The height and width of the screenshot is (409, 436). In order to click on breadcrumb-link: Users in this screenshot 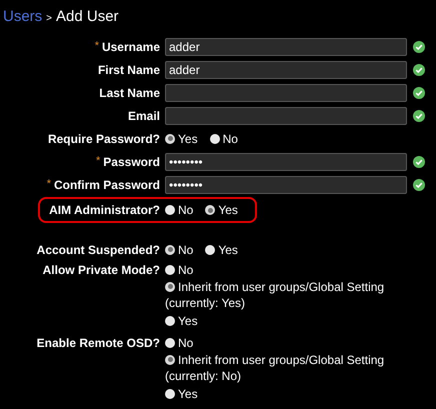, I will do `click(22, 17)`.